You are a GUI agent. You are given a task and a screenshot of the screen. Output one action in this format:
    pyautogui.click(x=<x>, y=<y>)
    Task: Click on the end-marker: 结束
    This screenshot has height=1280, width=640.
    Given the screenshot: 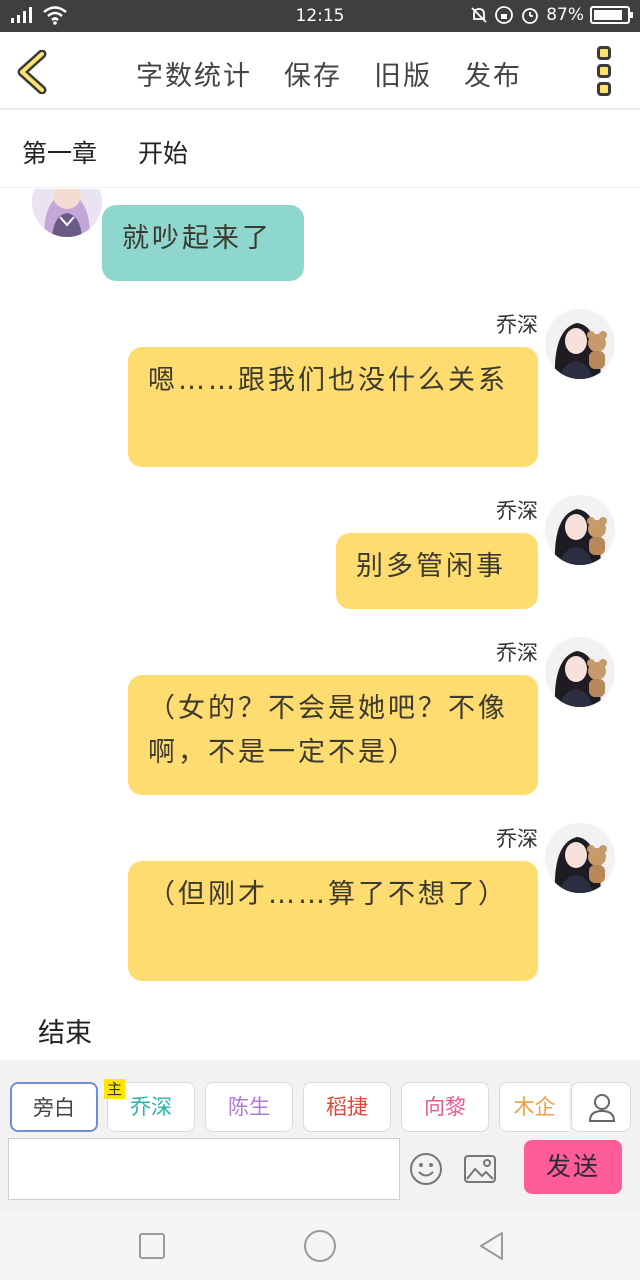 What is the action you would take?
    pyautogui.click(x=65, y=1030)
    